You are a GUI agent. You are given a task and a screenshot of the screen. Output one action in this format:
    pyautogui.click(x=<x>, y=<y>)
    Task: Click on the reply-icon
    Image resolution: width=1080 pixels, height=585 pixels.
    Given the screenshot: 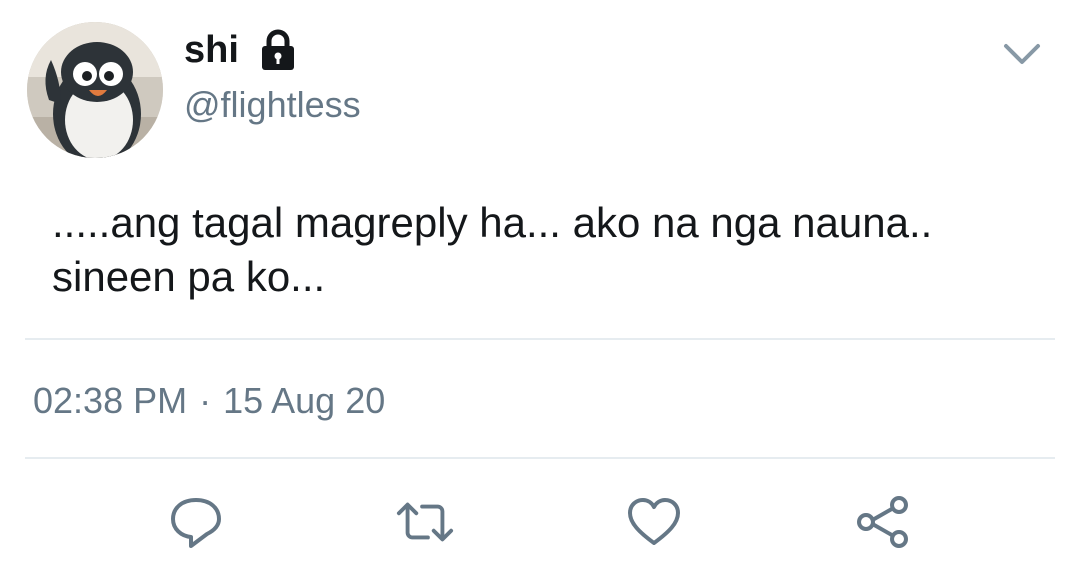 What is the action you would take?
    pyautogui.click(x=196, y=523)
    